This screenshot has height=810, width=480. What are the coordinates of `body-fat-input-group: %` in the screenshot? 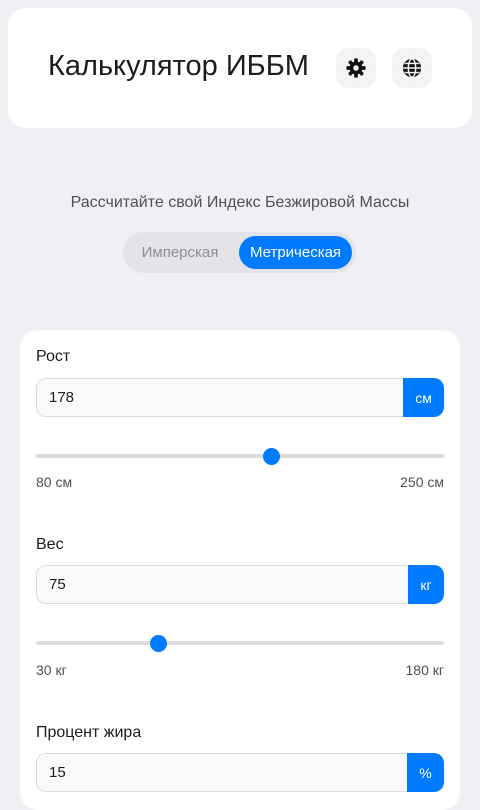 It's located at (240, 772).